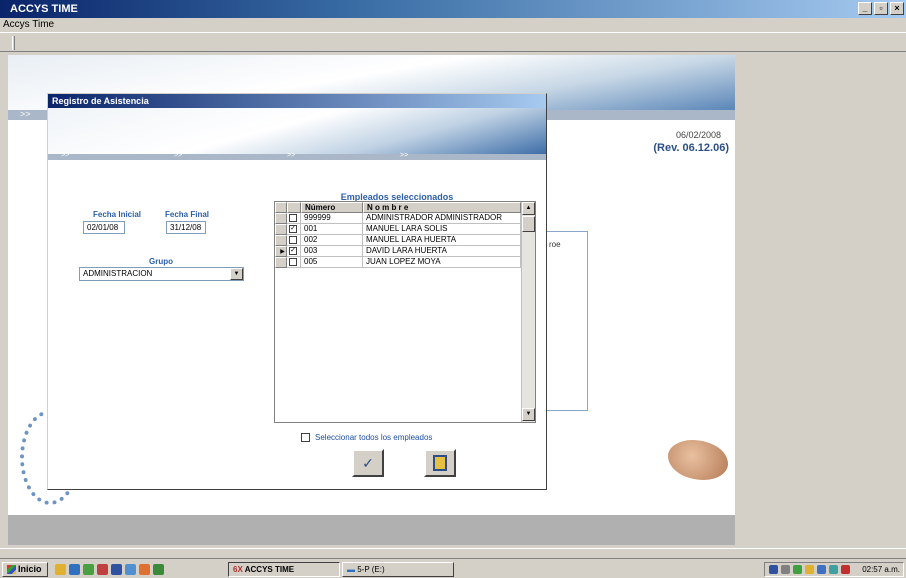  I want to click on tray-expand-icon, so click(785, 569).